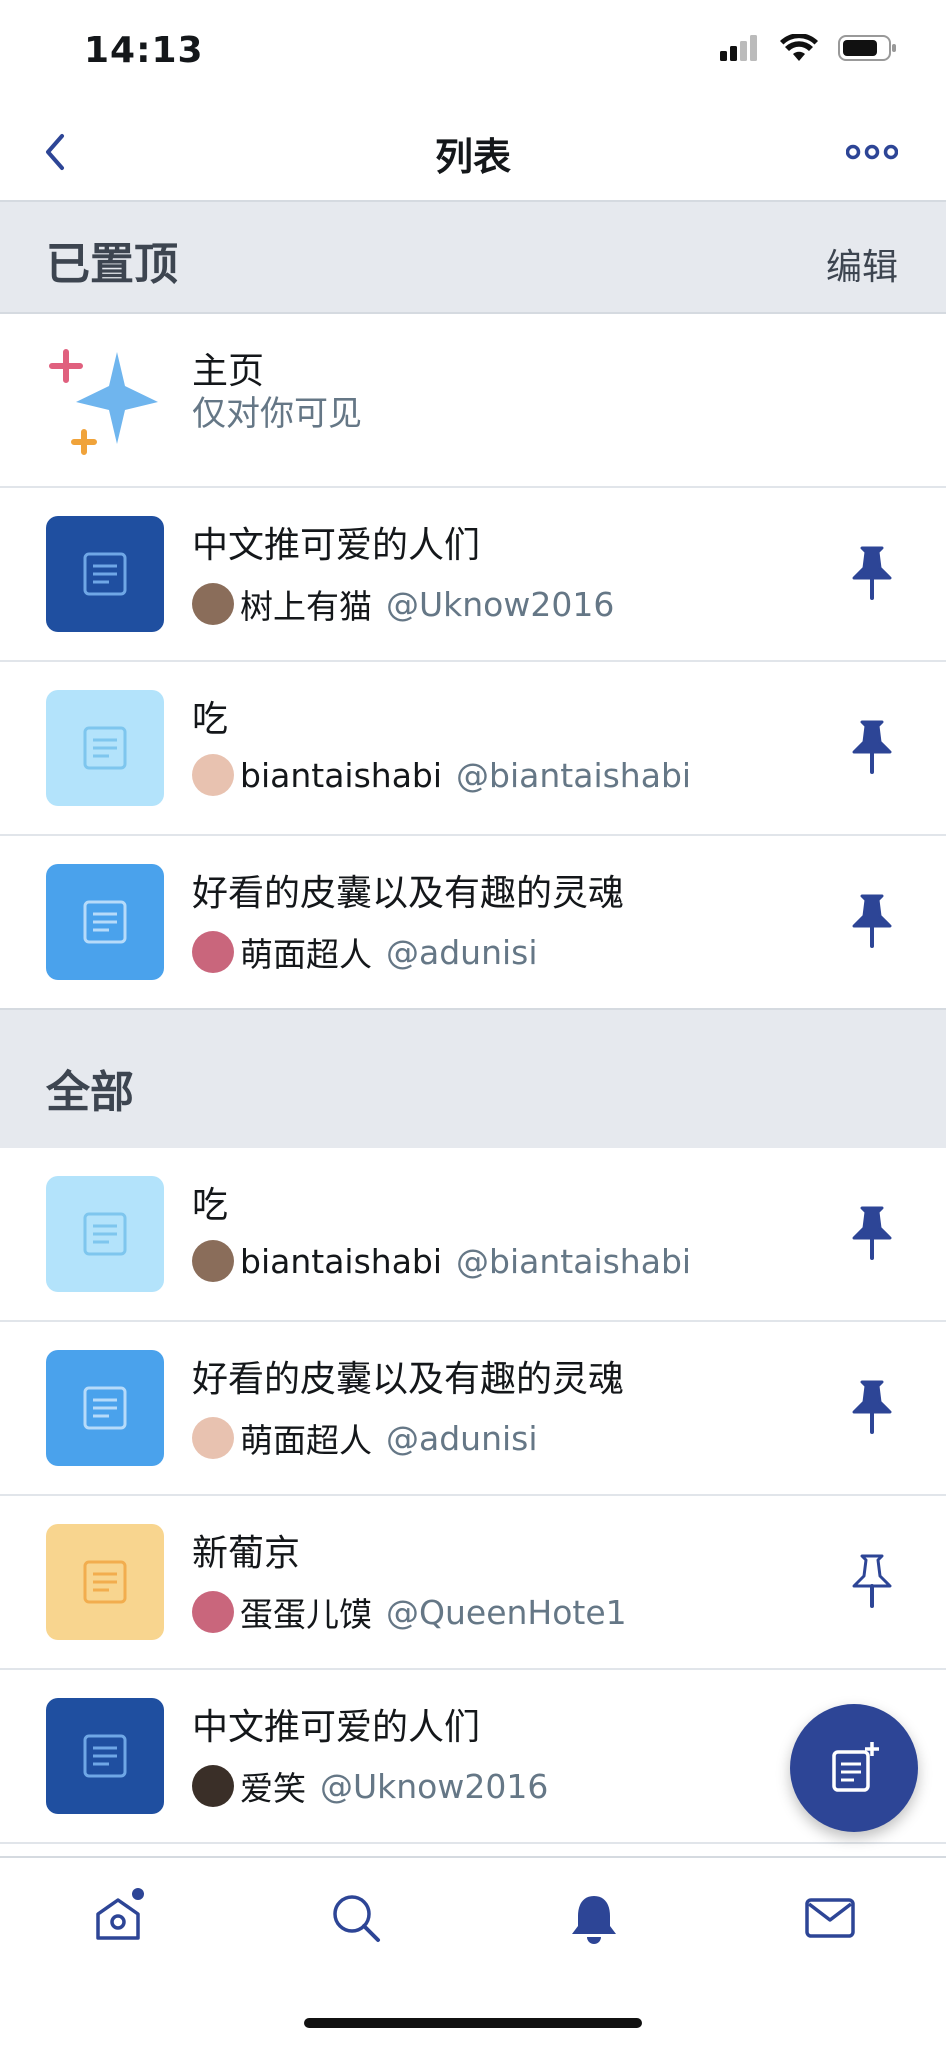 The height and width of the screenshot is (2050, 946). I want to click on wifi-icon, so click(799, 47).